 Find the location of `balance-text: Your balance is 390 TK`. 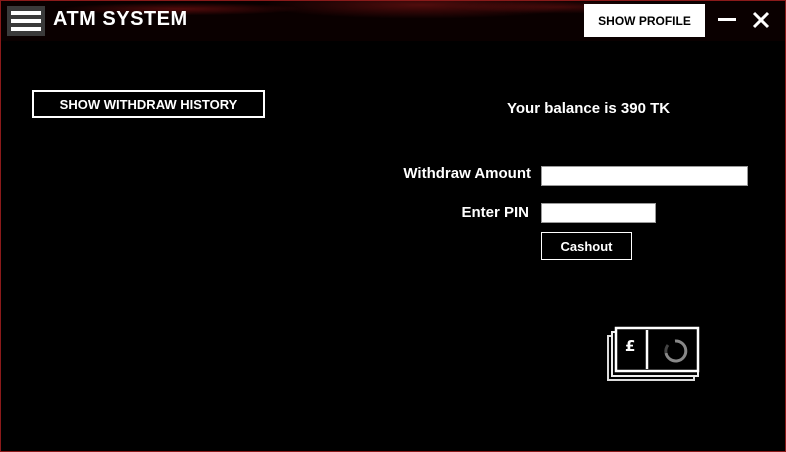

balance-text: Your balance is 390 TK is located at coordinates (589, 108).